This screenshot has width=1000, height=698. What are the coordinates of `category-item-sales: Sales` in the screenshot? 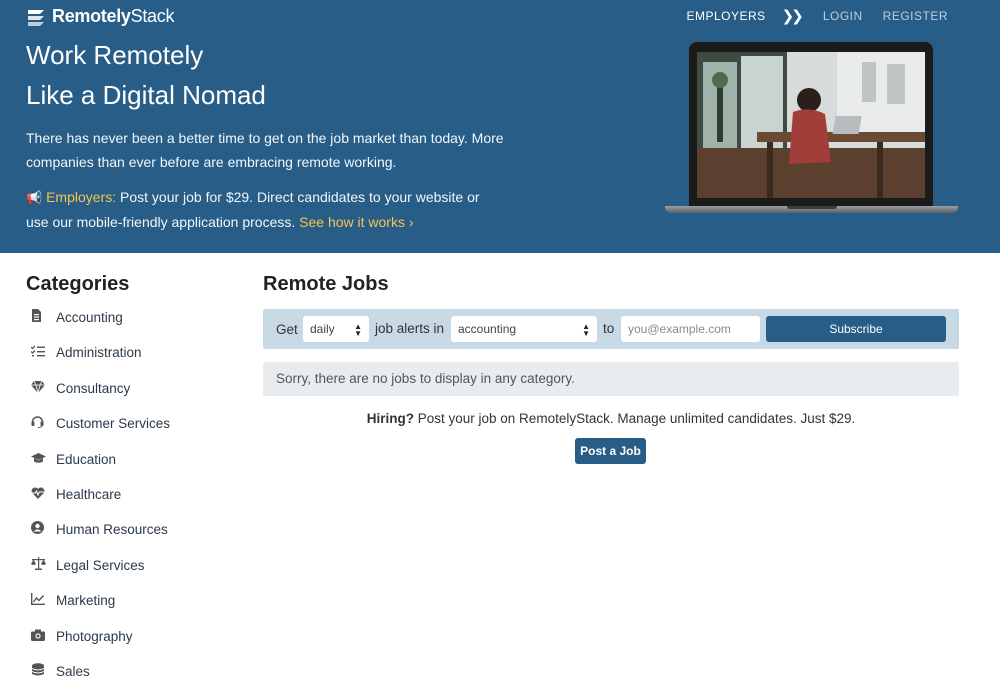 It's located at (98, 680).